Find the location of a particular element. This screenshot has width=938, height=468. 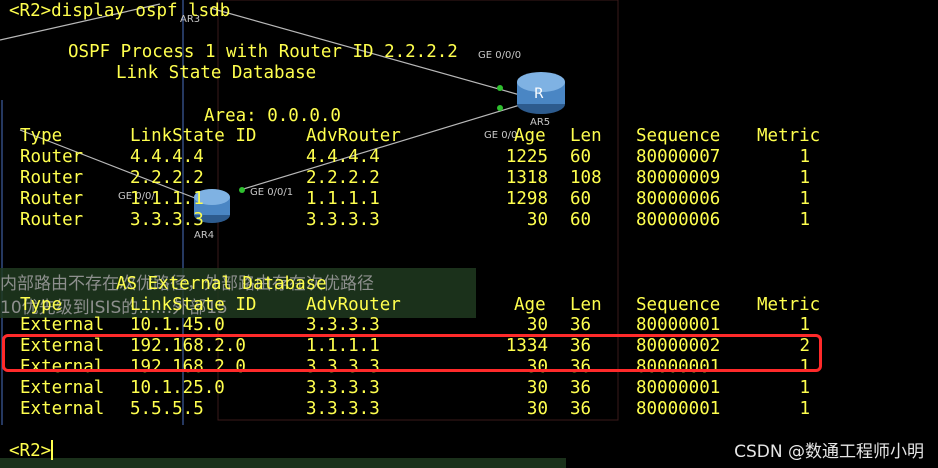

table-cell: 1225 is located at coordinates (526, 157).